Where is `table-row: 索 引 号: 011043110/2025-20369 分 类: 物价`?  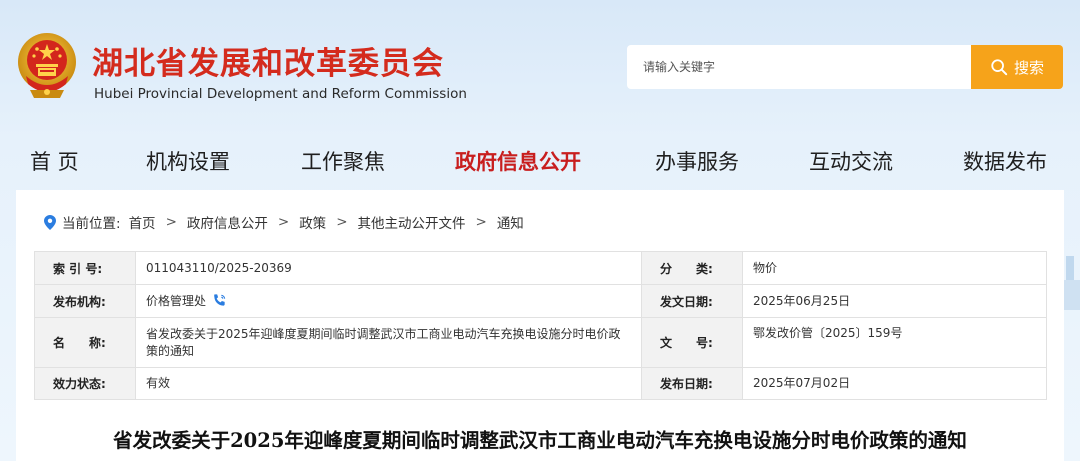 table-row: 索 引 号: 011043110/2025-20369 分 类: 物价 is located at coordinates (540, 268).